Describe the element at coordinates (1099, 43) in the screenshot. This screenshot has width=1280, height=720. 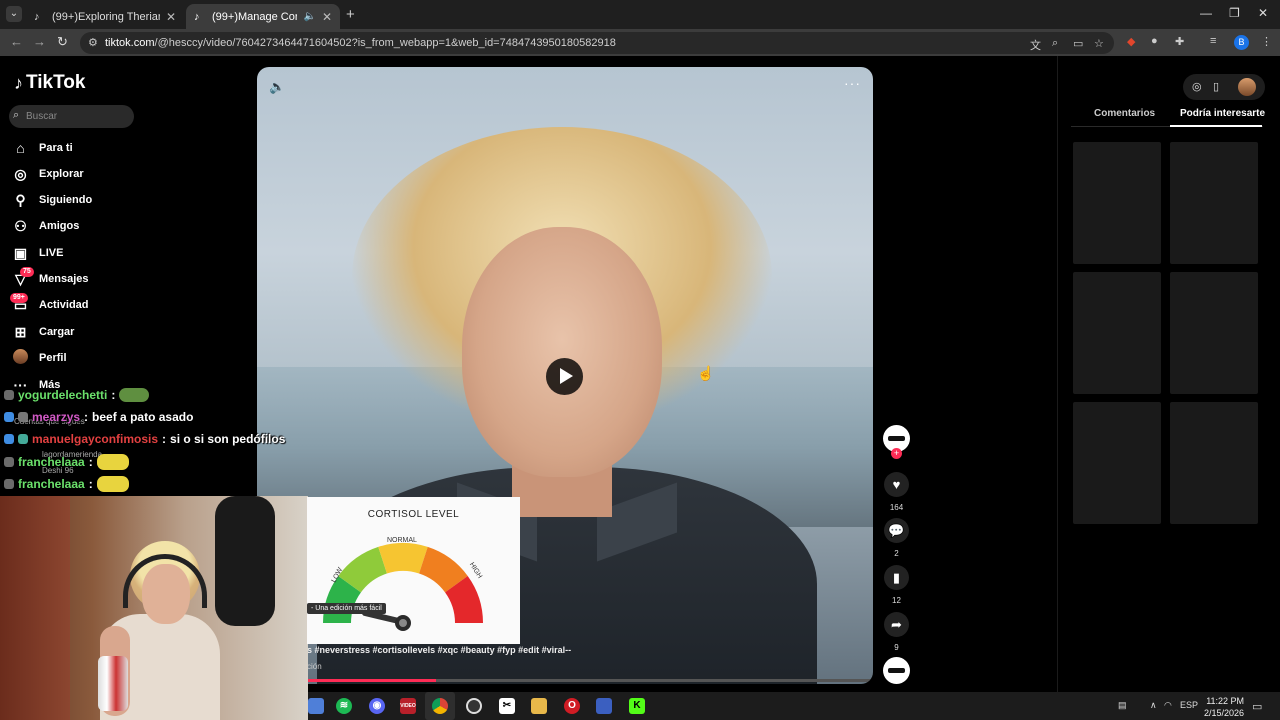
I see `bookmark-star-icon: ☆` at that location.